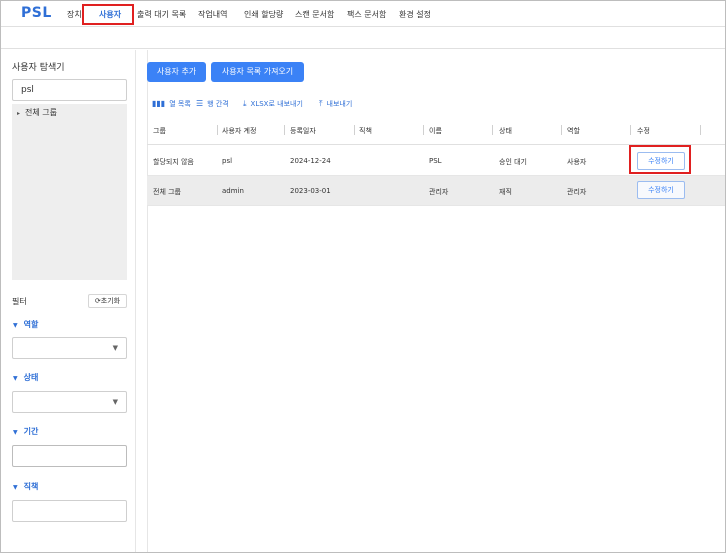  Describe the element at coordinates (69, 90) in the screenshot. I see `user-search-input` at that location.